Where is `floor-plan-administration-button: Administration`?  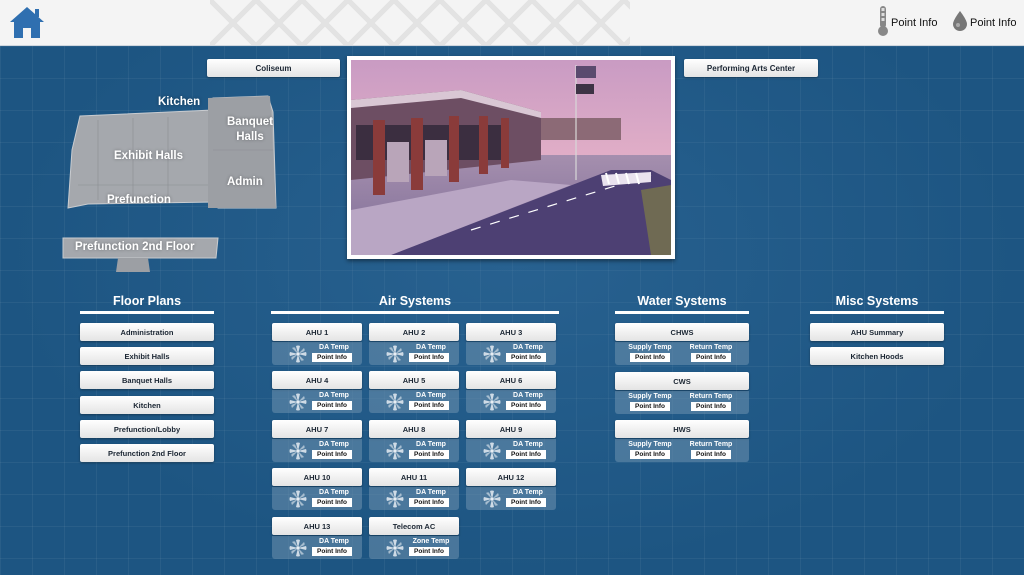 floor-plan-administration-button: Administration is located at coordinates (147, 332).